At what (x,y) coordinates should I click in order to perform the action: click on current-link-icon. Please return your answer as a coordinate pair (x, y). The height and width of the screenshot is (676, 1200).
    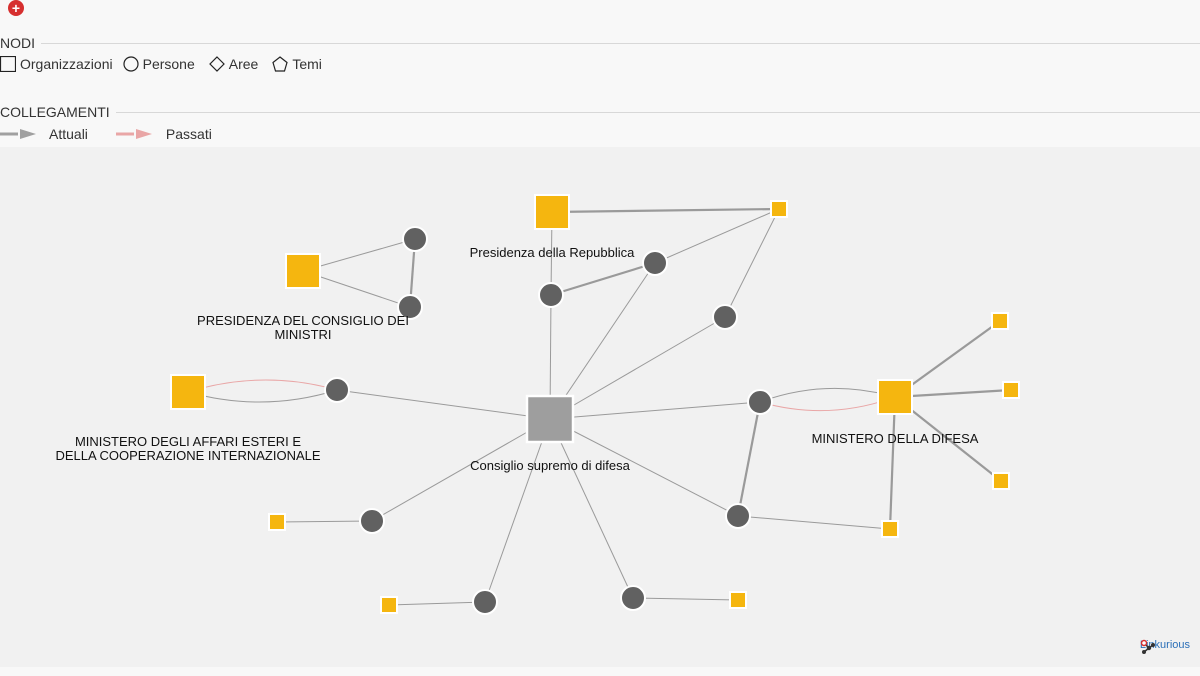
    Looking at the image, I should click on (18, 134).